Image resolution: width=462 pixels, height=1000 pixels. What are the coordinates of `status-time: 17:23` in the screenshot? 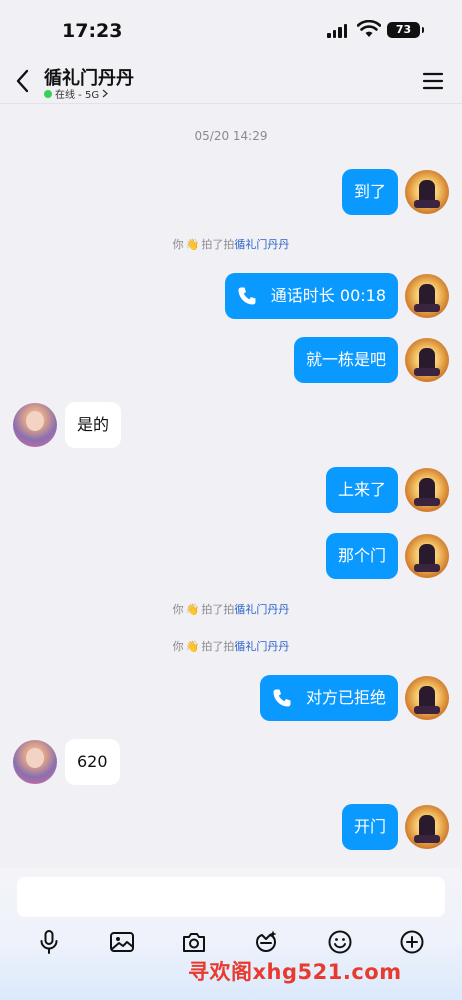 It's located at (92, 31).